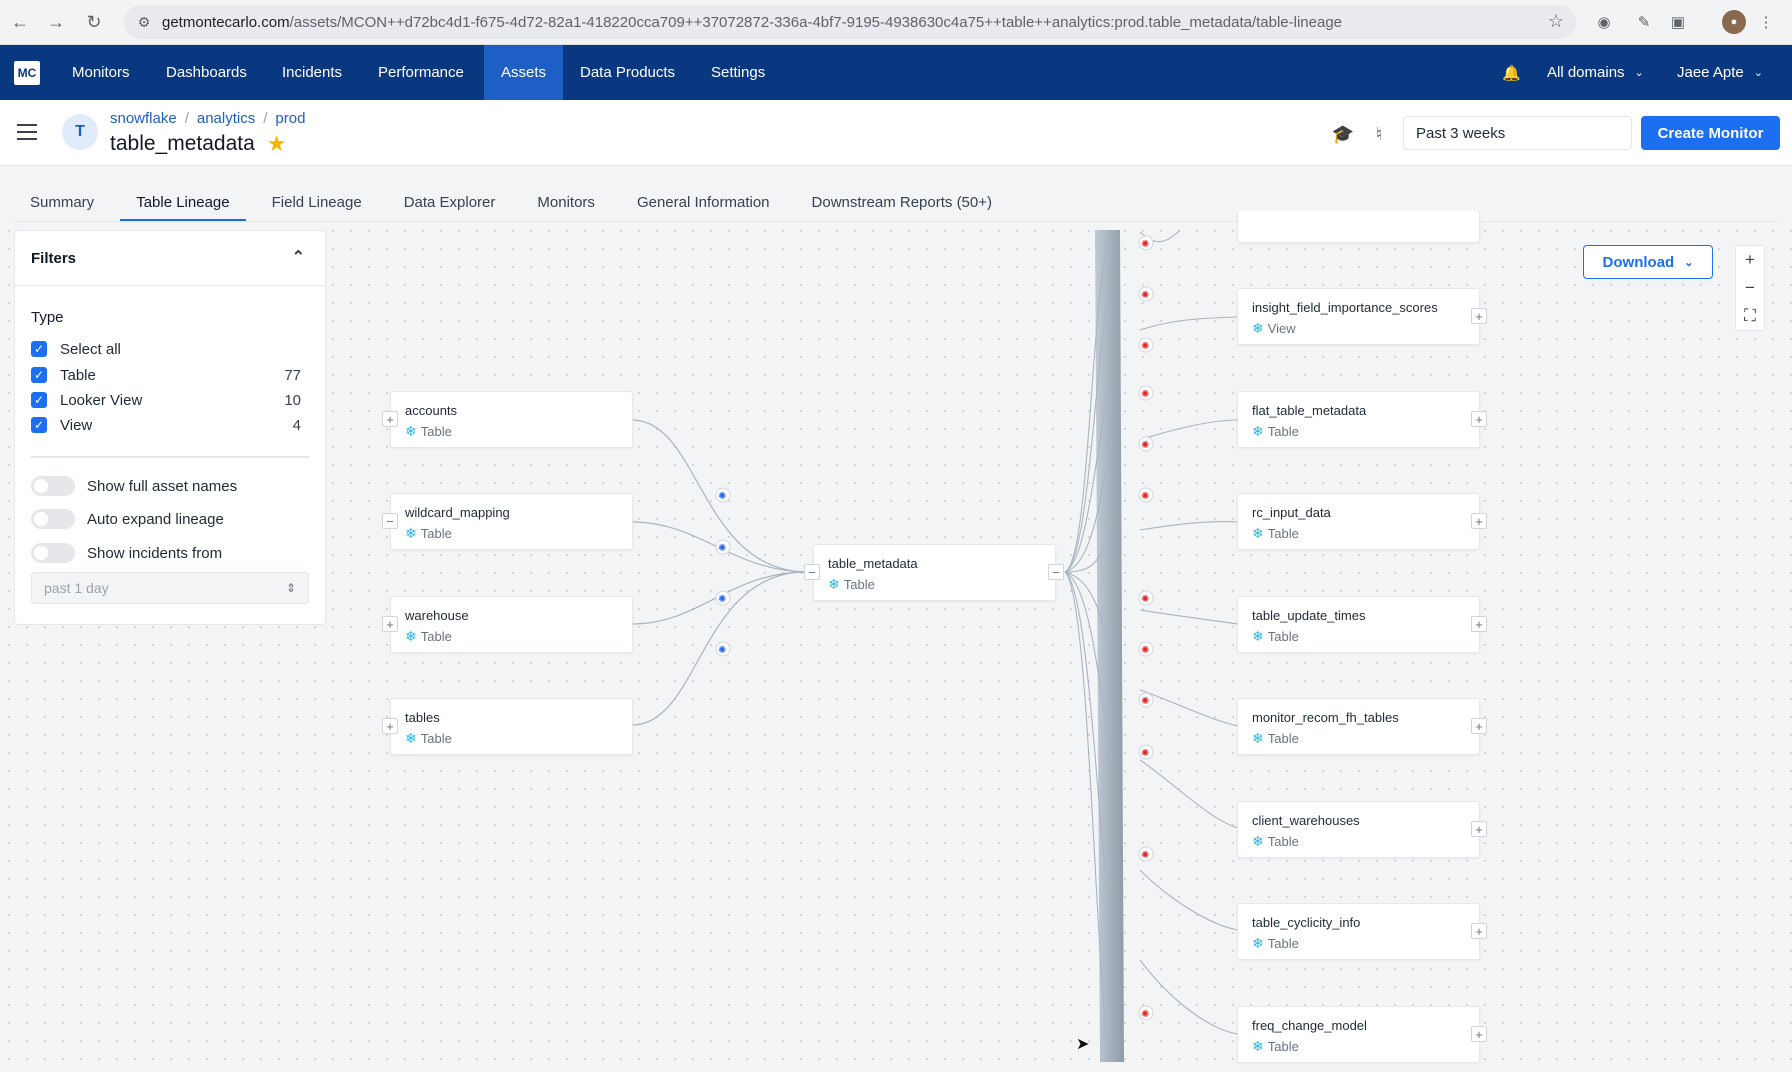  Describe the element at coordinates (1678, 22) in the screenshot. I see `extensions-puzzle-icon: ▣` at that location.